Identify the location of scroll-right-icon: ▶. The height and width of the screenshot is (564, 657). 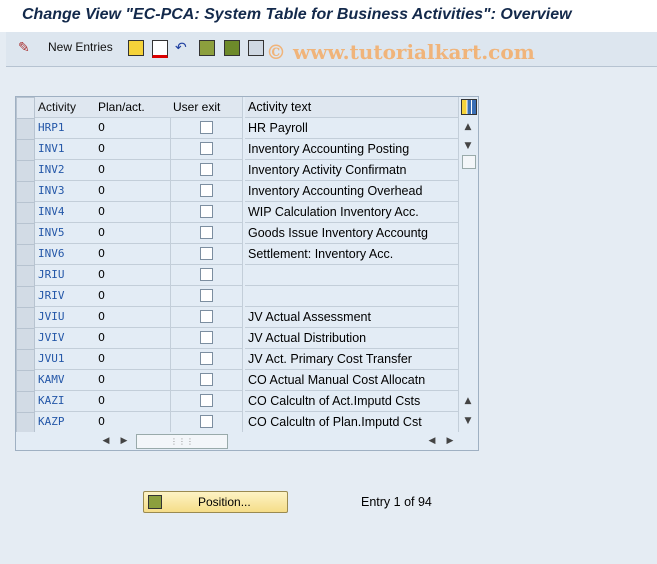
(124, 441).